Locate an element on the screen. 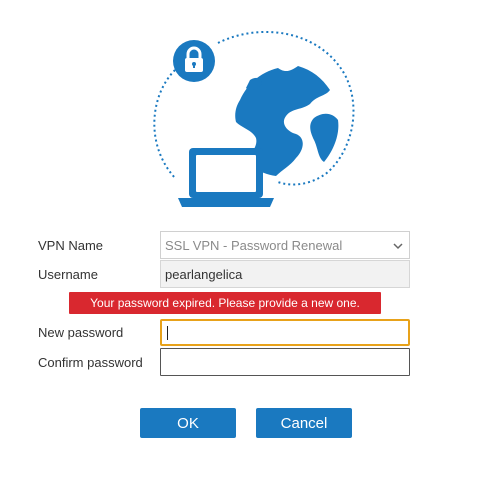 Image resolution: width=484 pixels, height=479 pixels. laptop-icon is located at coordinates (226, 177).